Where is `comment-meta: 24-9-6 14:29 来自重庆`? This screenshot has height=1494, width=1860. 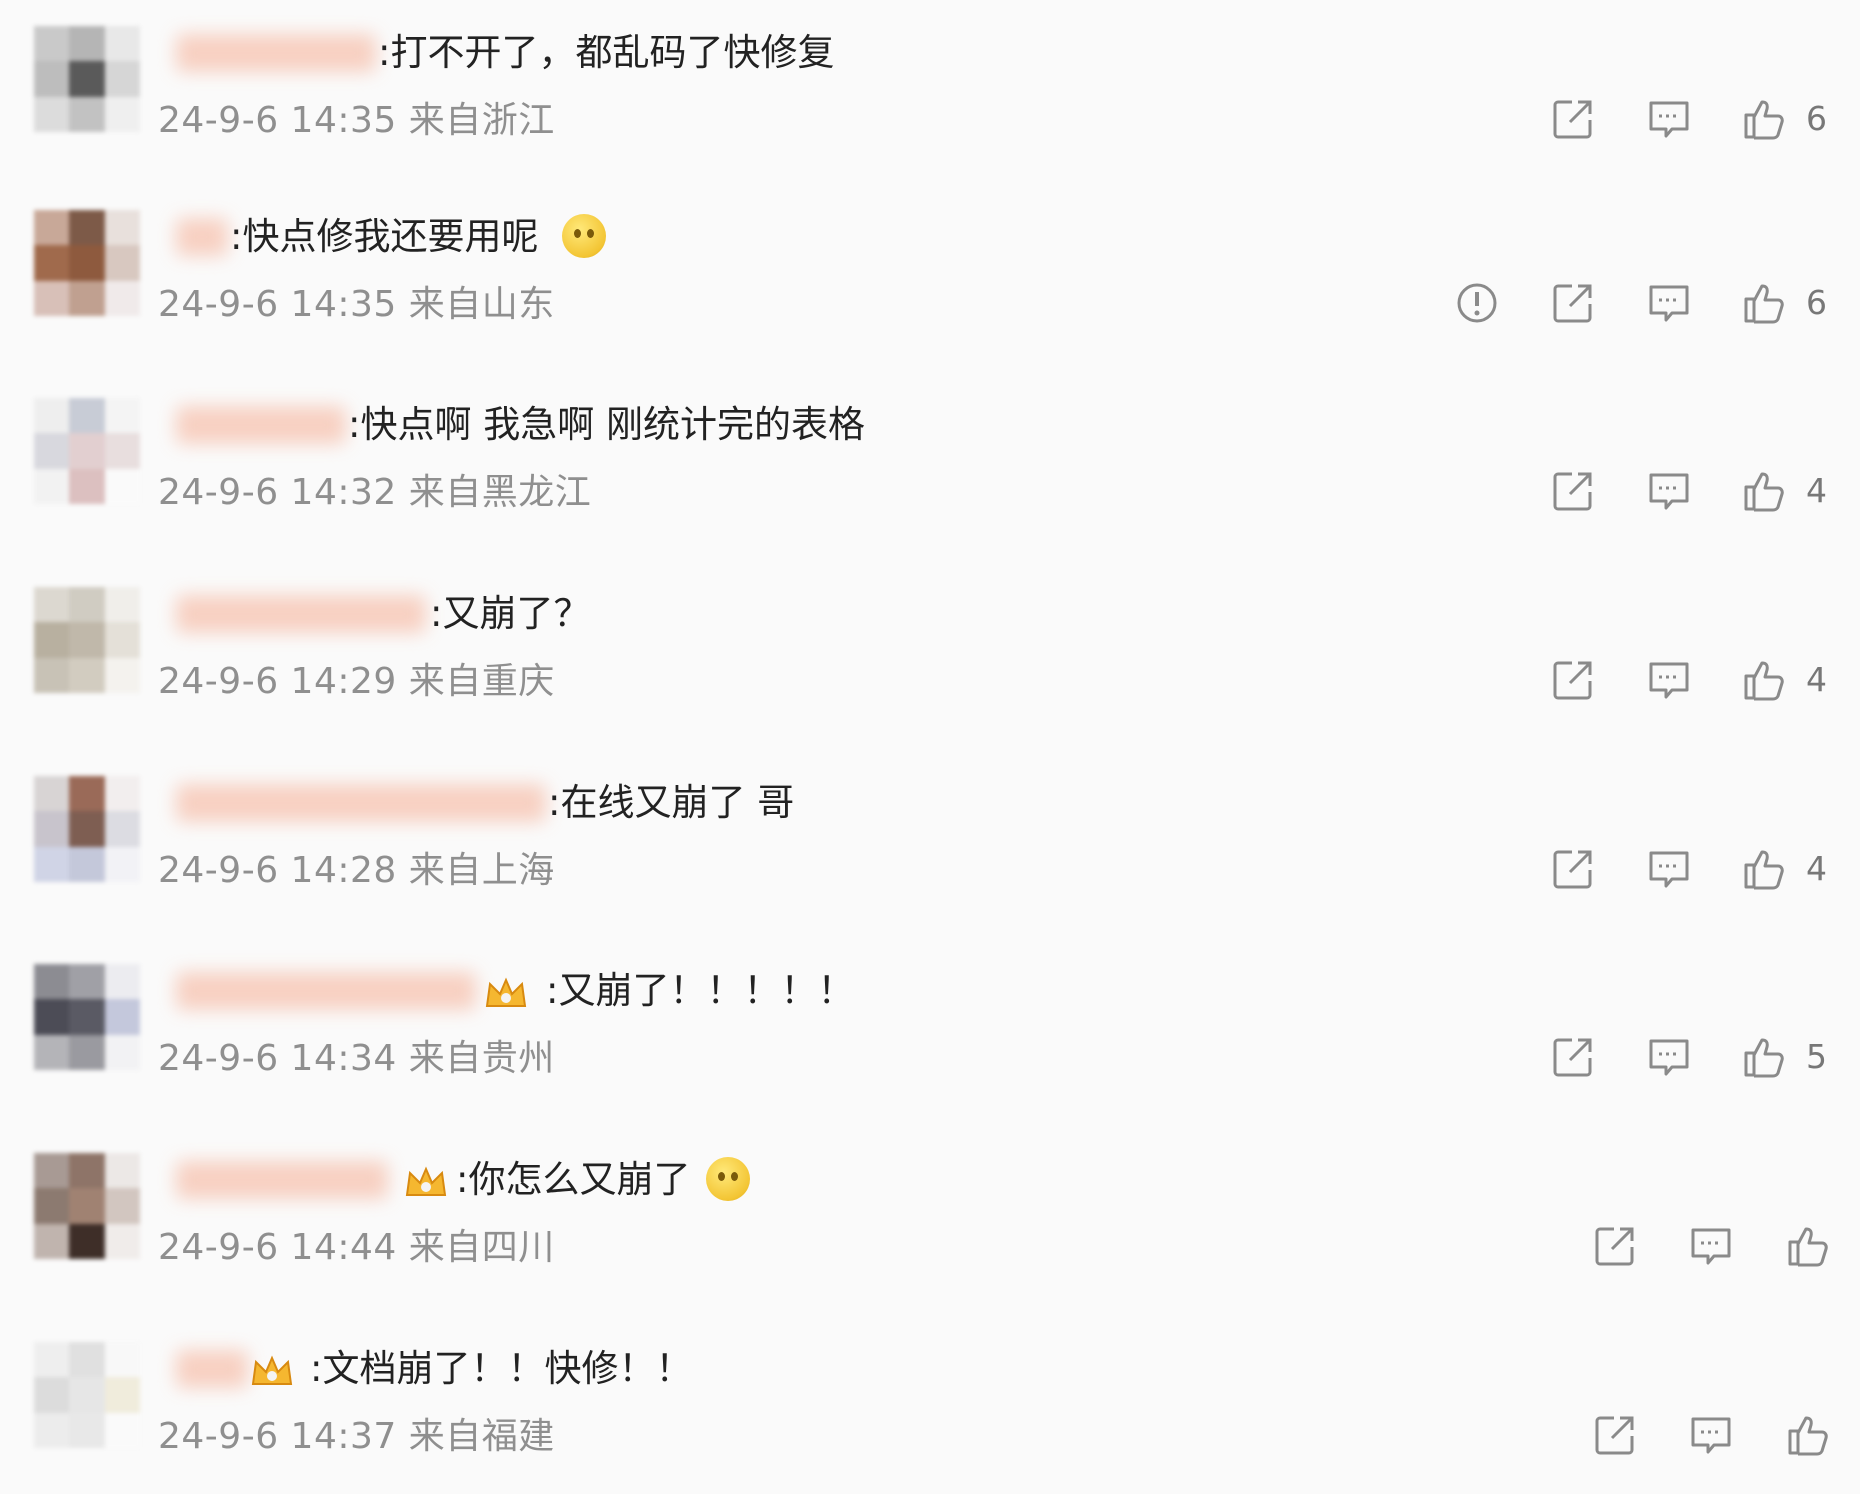
comment-meta: 24-9-6 14:29 来自重庆 is located at coordinates (356, 681).